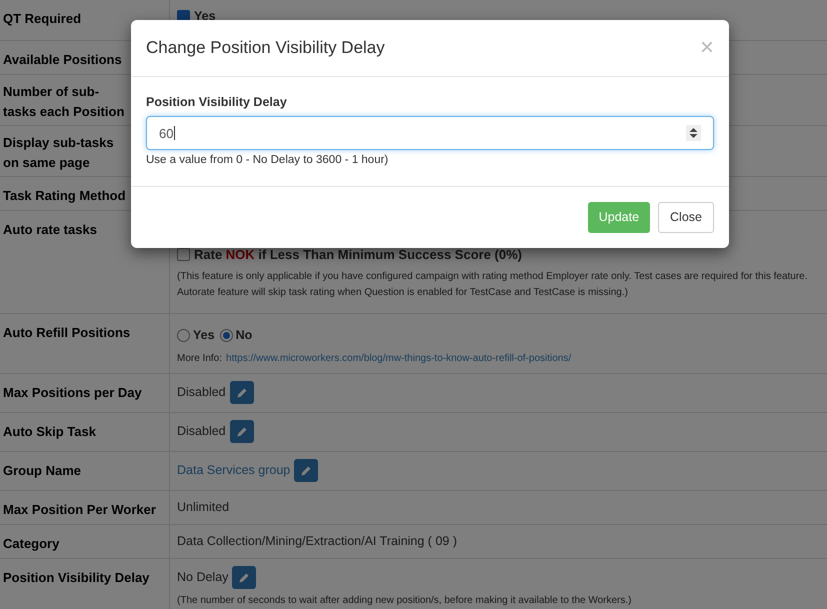 This screenshot has height=609, width=827. Describe the element at coordinates (205, 16) in the screenshot. I see `checkbox-label: Yes` at that location.